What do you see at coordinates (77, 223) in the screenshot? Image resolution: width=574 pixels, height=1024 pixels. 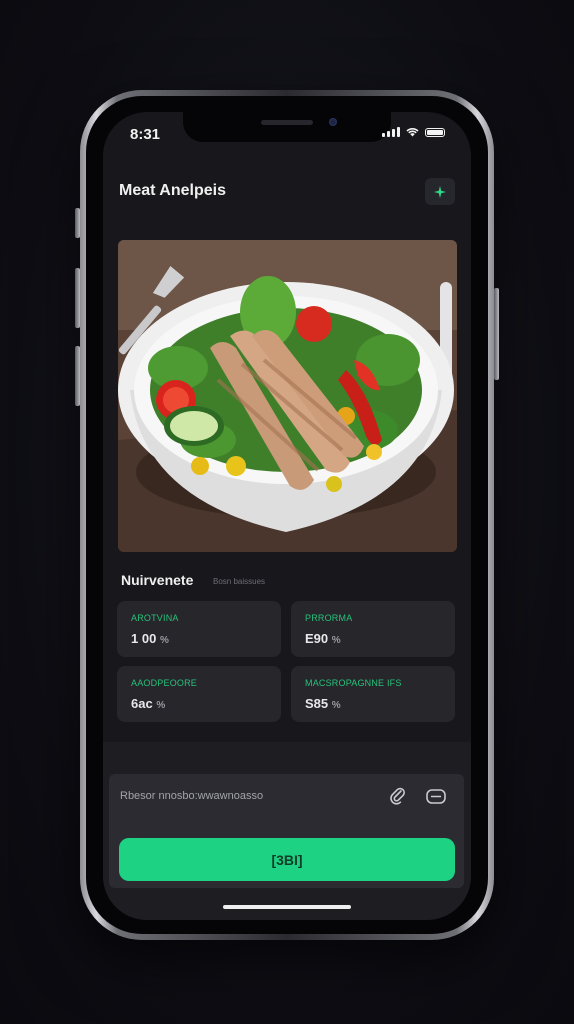 I see `silent-switch` at bounding box center [77, 223].